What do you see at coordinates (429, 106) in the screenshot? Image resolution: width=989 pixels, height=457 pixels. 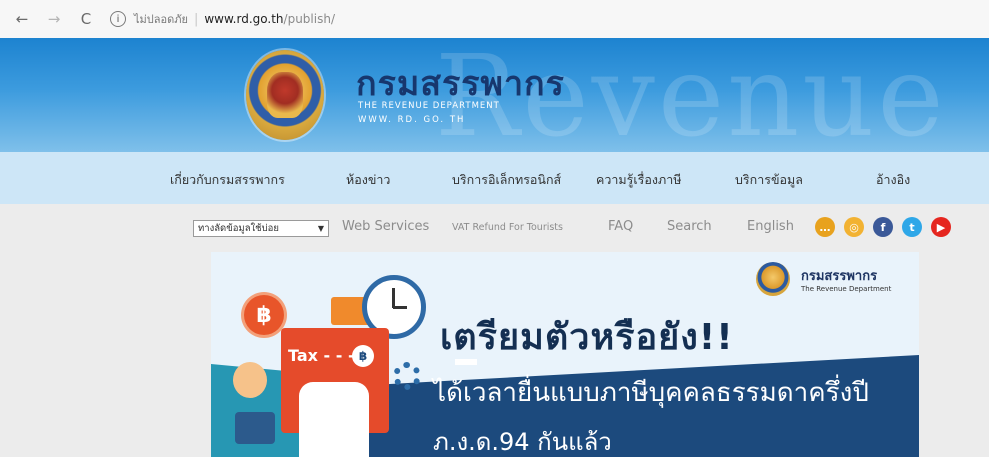 I see `site-title-en: THE REVENUE DEPARTMENT` at bounding box center [429, 106].